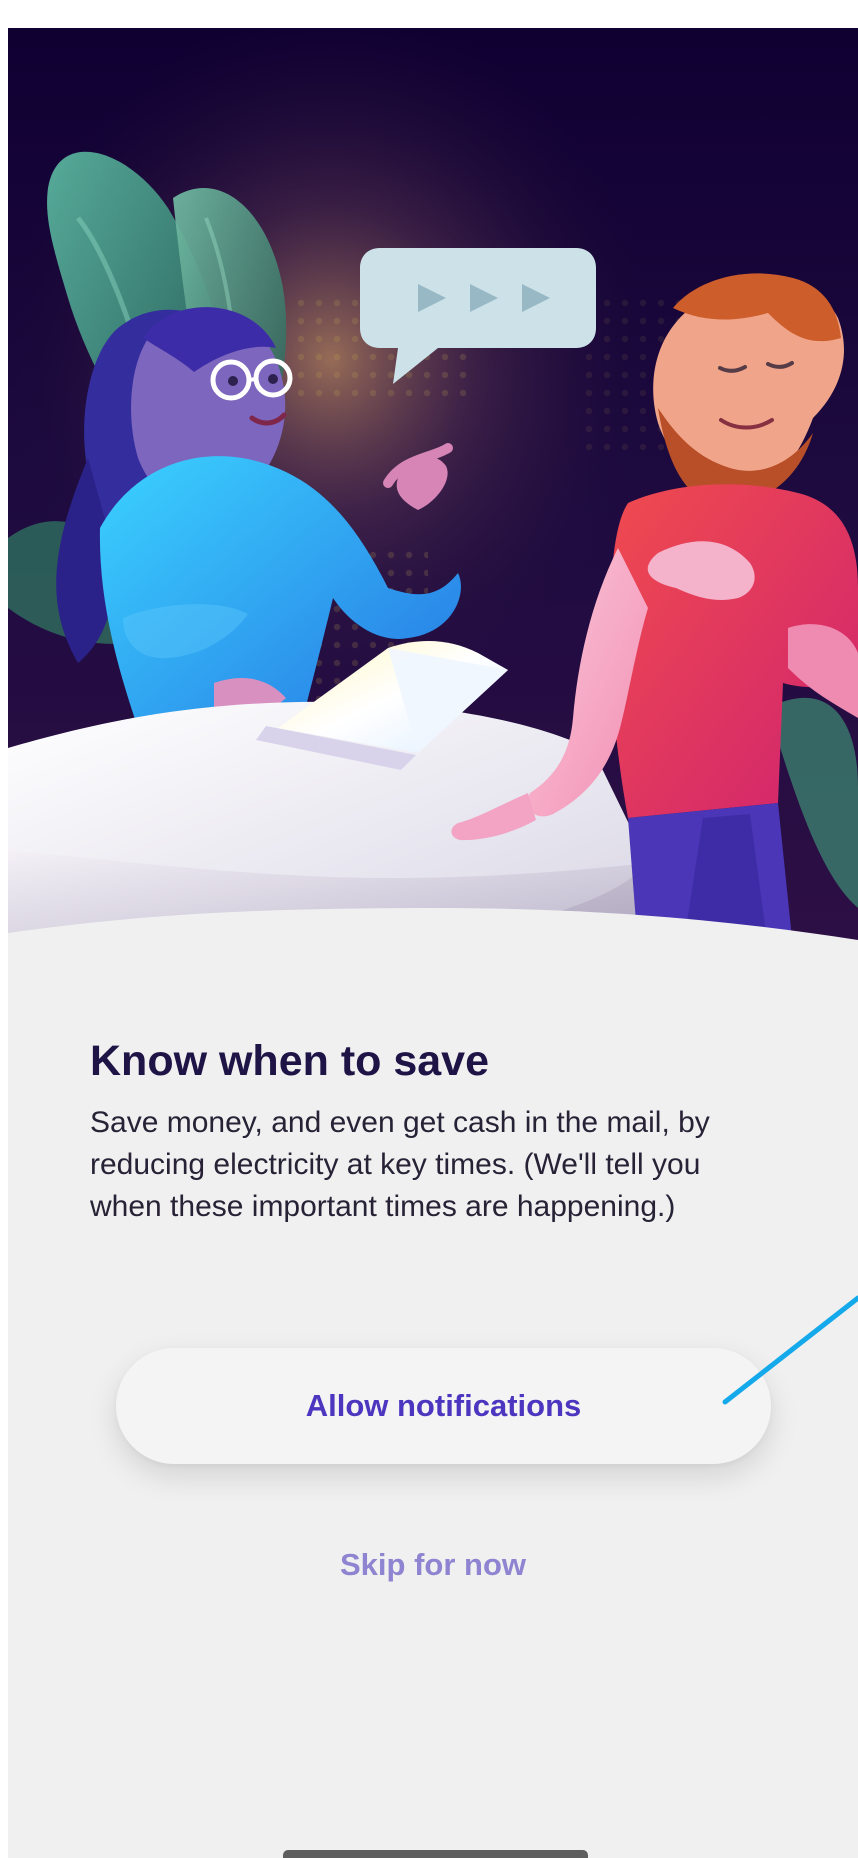 The height and width of the screenshot is (1858, 858). Describe the element at coordinates (790, 1350) in the screenshot. I see `annotation-line` at that location.